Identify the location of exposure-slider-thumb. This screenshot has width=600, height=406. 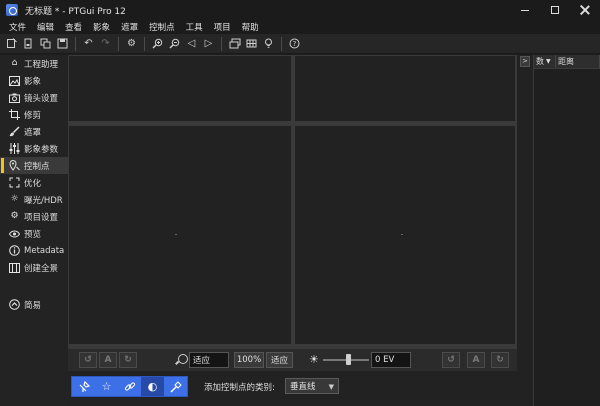
(348, 359).